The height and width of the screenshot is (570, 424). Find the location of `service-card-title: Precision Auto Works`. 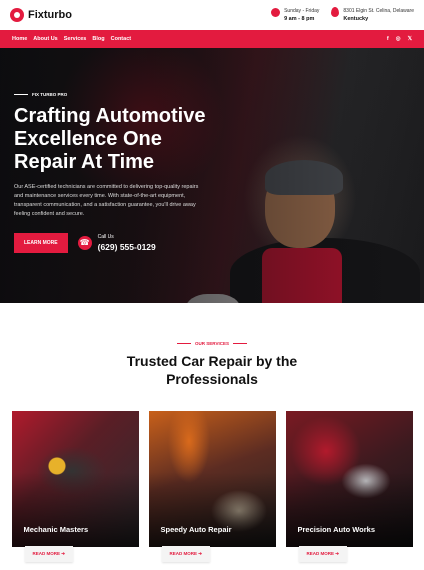

service-card-title: Precision Auto Works is located at coordinates (336, 529).